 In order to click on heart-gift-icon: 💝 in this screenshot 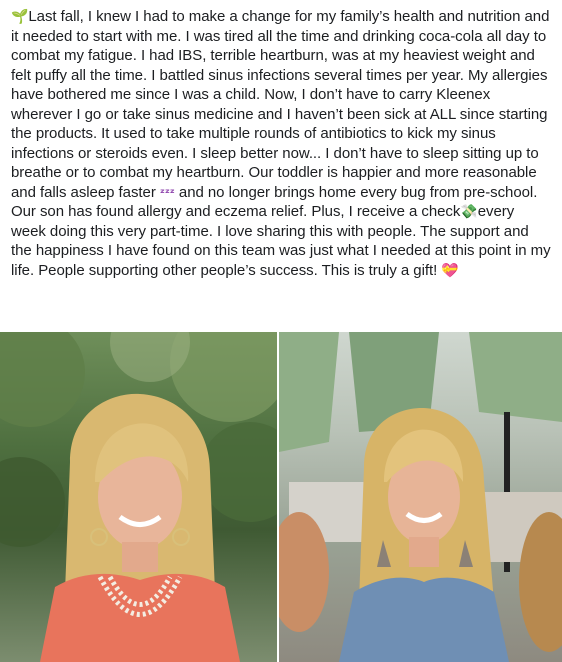, I will do `click(450, 270)`.